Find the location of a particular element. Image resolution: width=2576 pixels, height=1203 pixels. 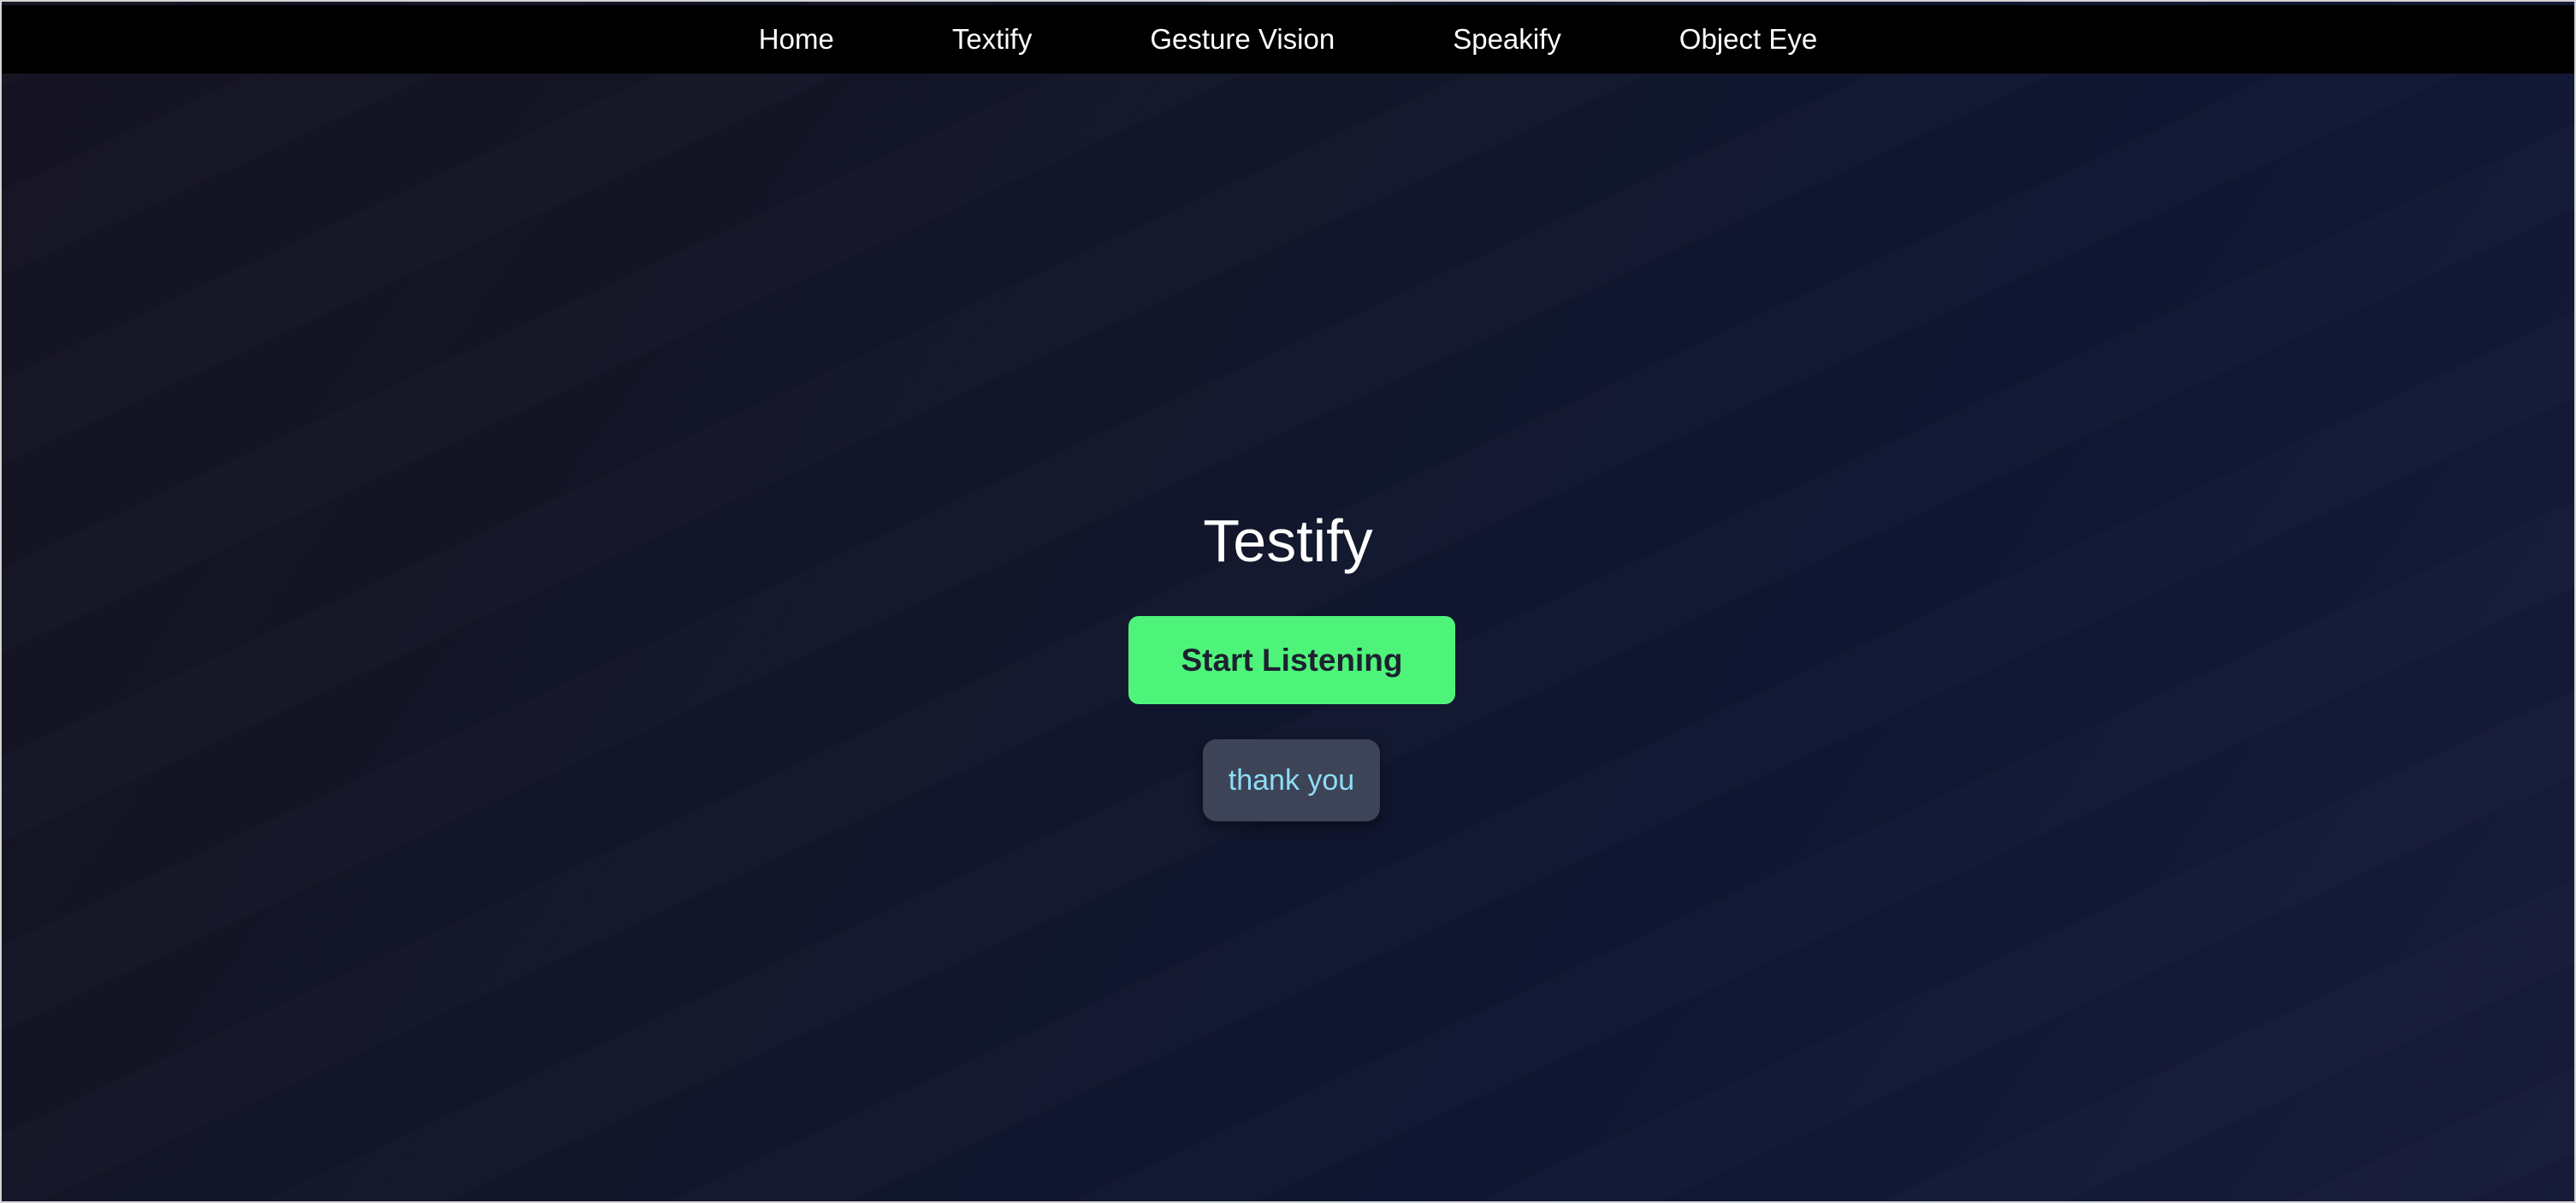

nav-link-speakify: Speakify is located at coordinates (1507, 39).